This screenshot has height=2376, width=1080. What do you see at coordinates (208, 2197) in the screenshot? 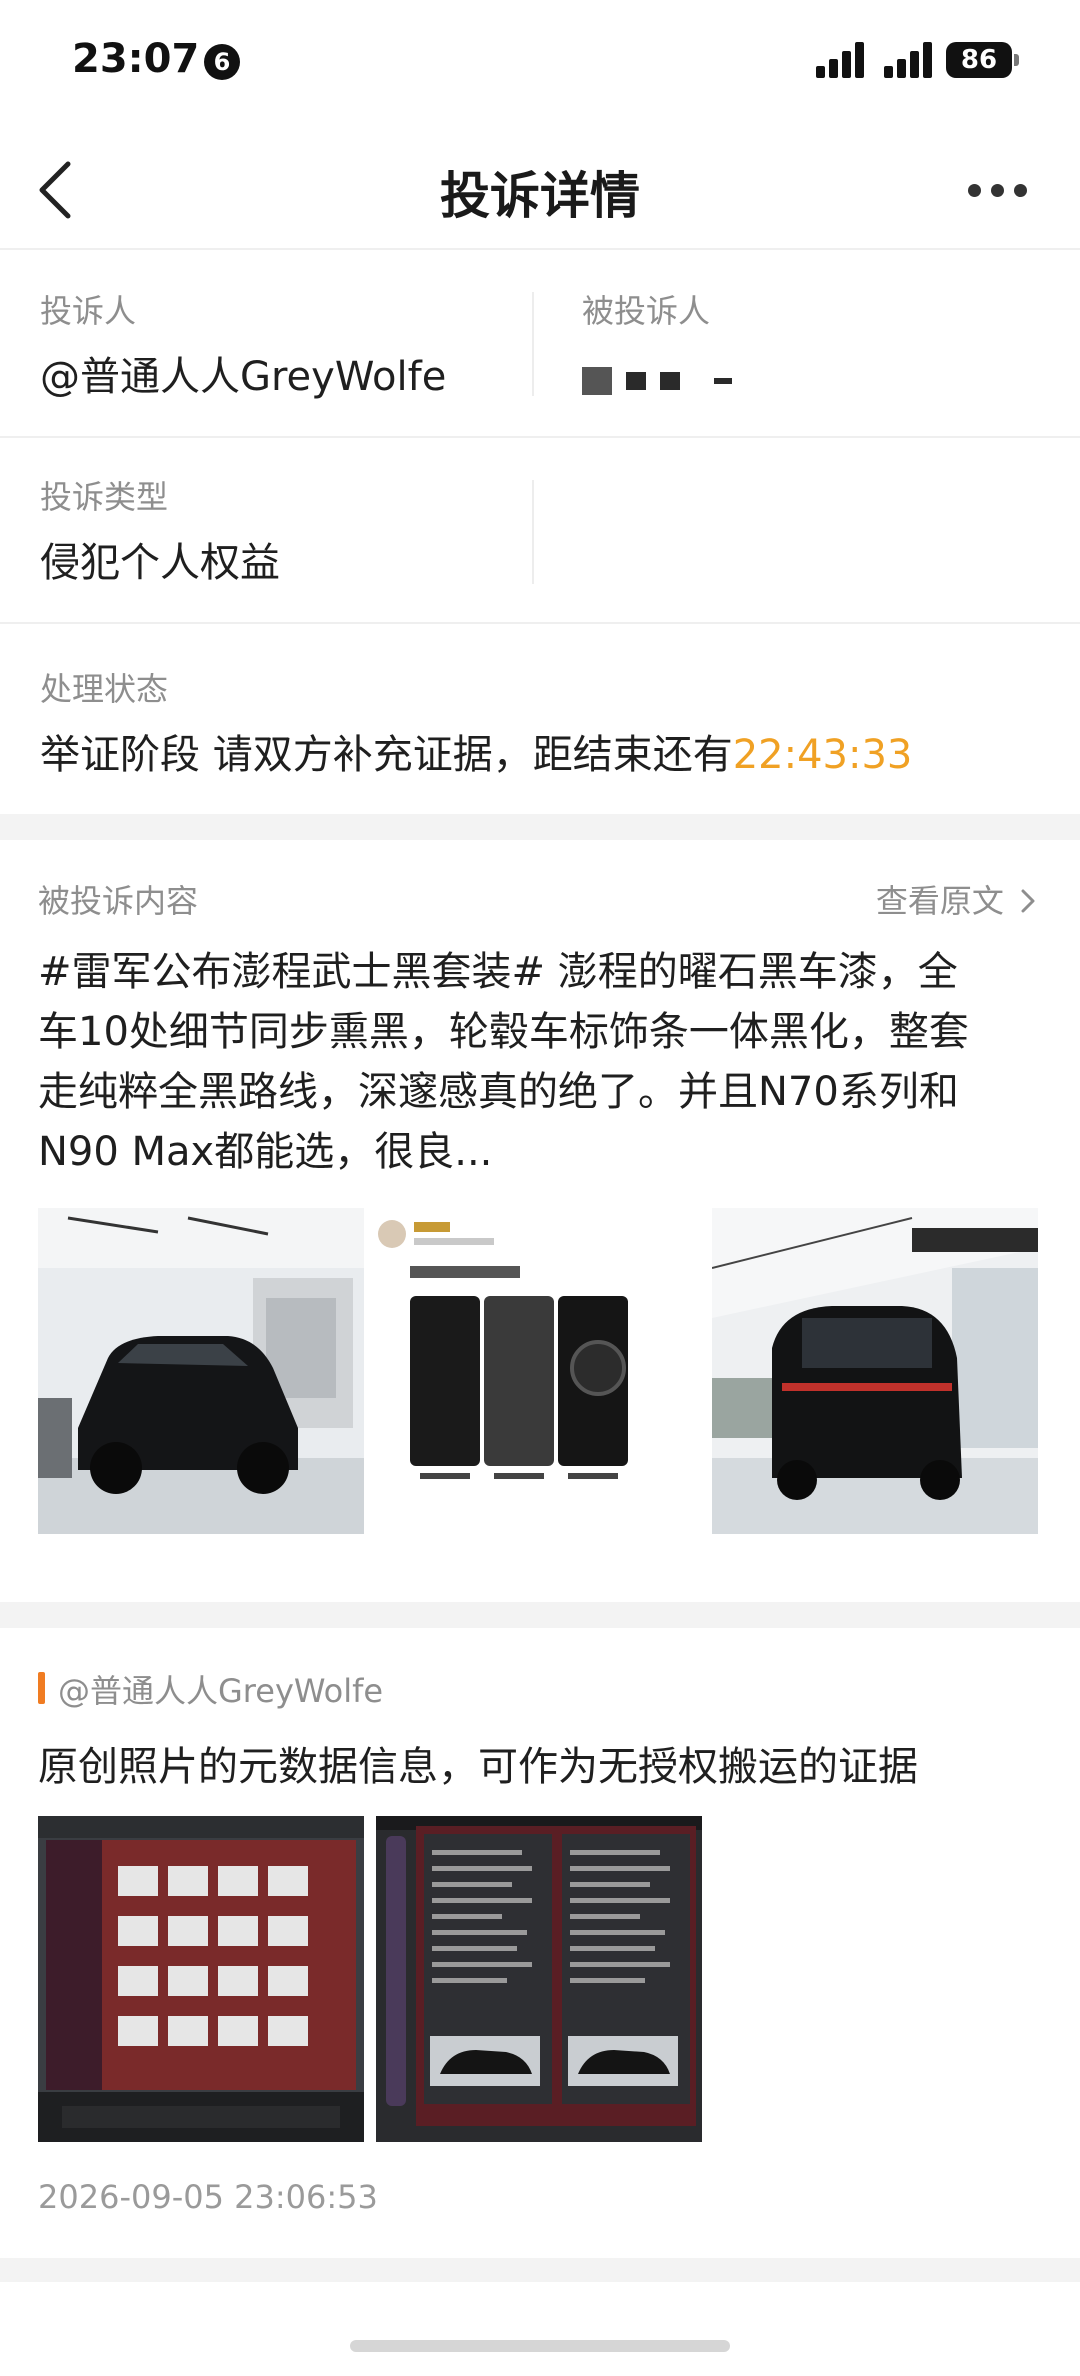
I see `evidence-timestamp: 2026-09-05 23:06:53` at bounding box center [208, 2197].